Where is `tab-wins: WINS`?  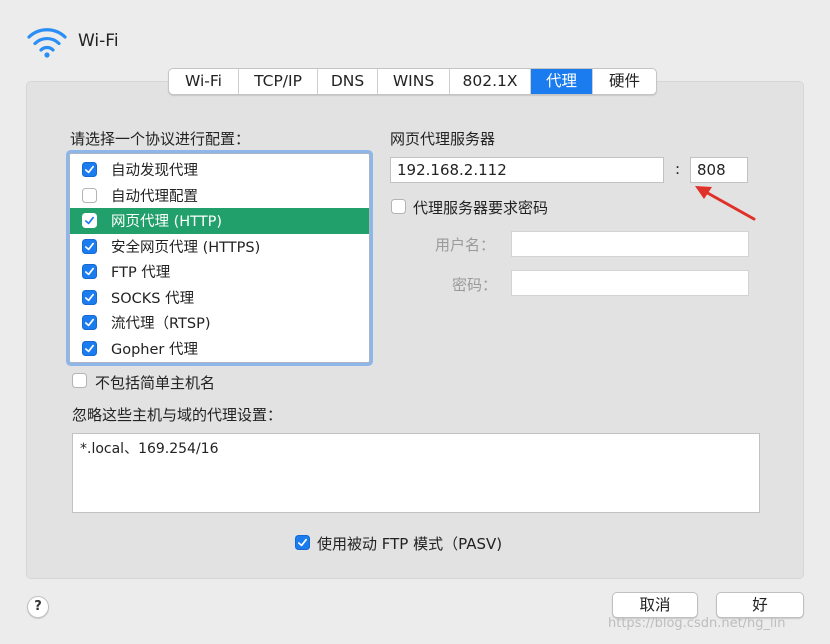
tab-wins: WINS is located at coordinates (414, 81).